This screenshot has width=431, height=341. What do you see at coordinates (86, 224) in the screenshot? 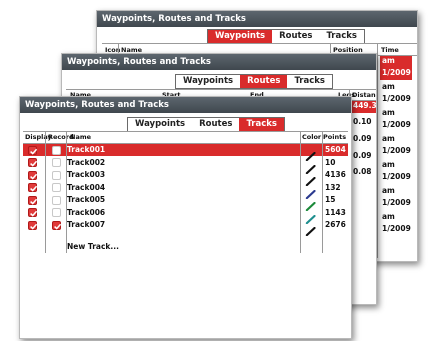
I see `track-name: Track007` at bounding box center [86, 224].